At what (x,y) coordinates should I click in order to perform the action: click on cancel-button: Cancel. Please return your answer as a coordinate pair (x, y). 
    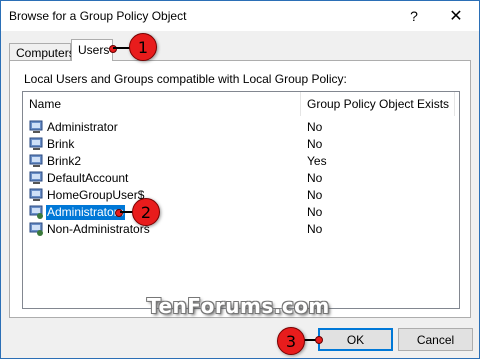
    Looking at the image, I should click on (435, 339).